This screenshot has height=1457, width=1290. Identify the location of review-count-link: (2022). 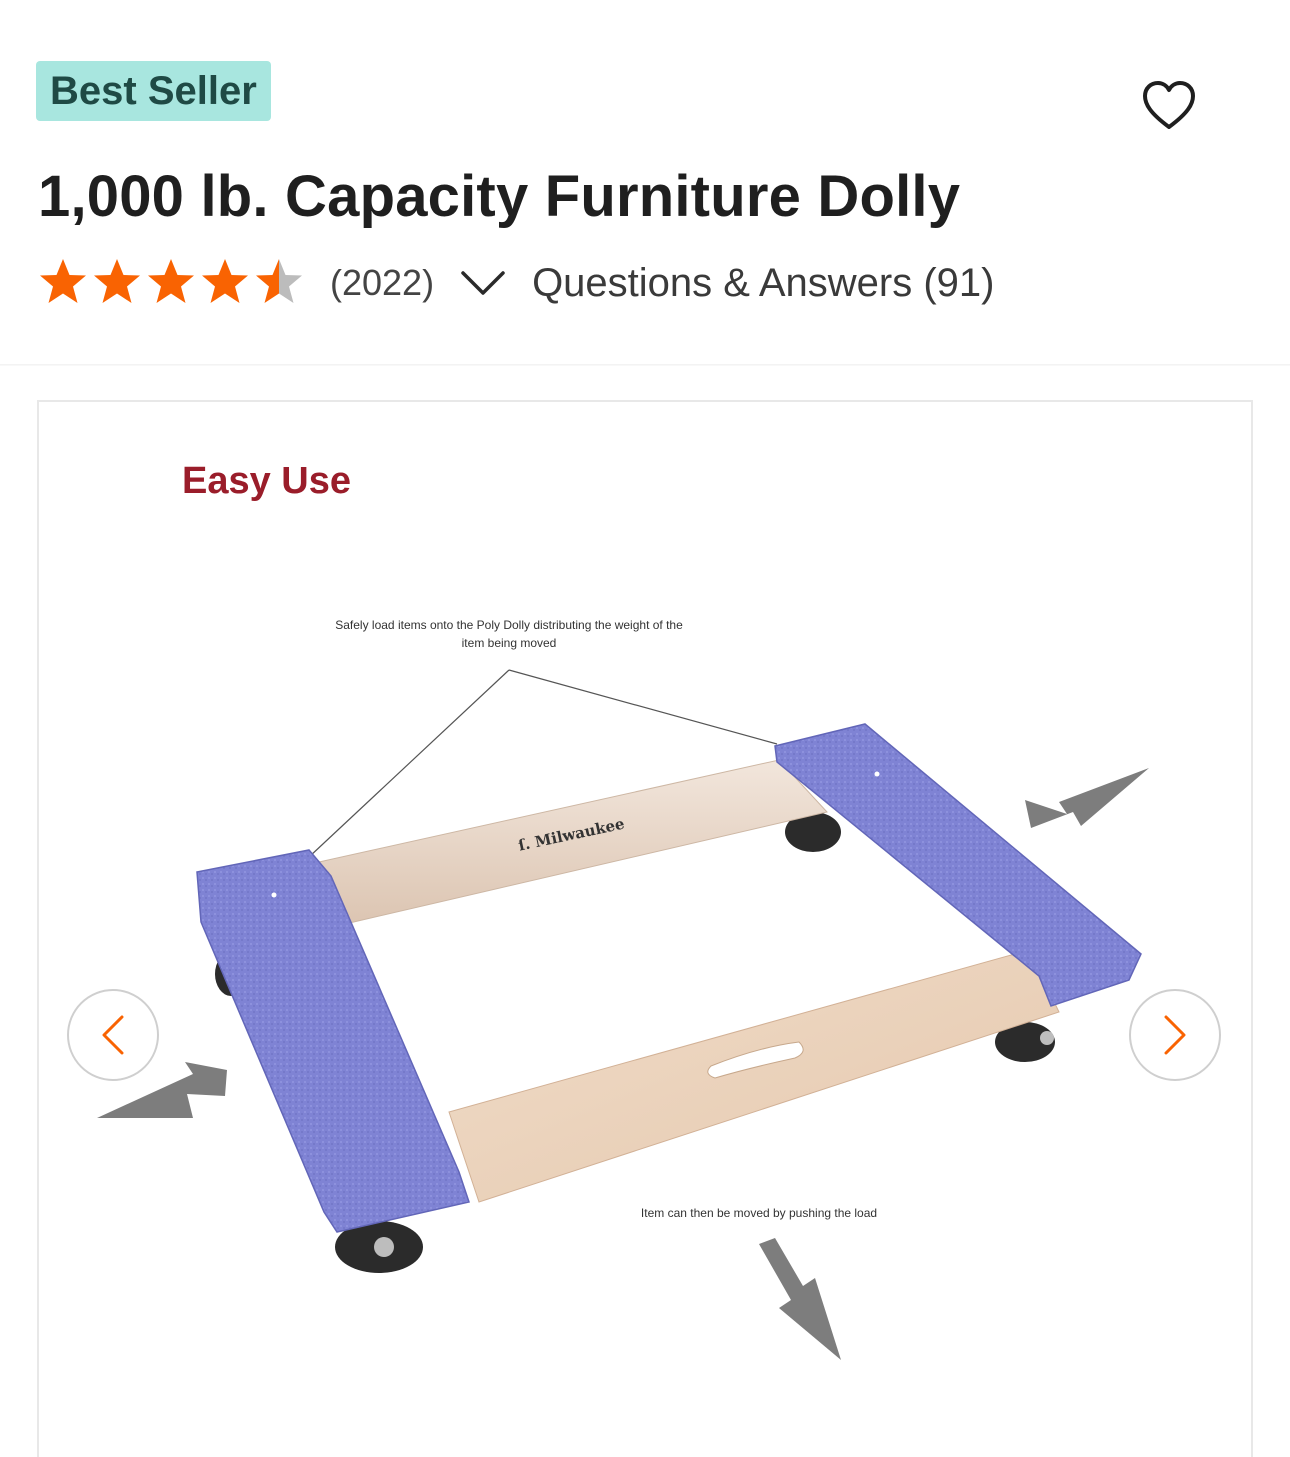
(382, 283).